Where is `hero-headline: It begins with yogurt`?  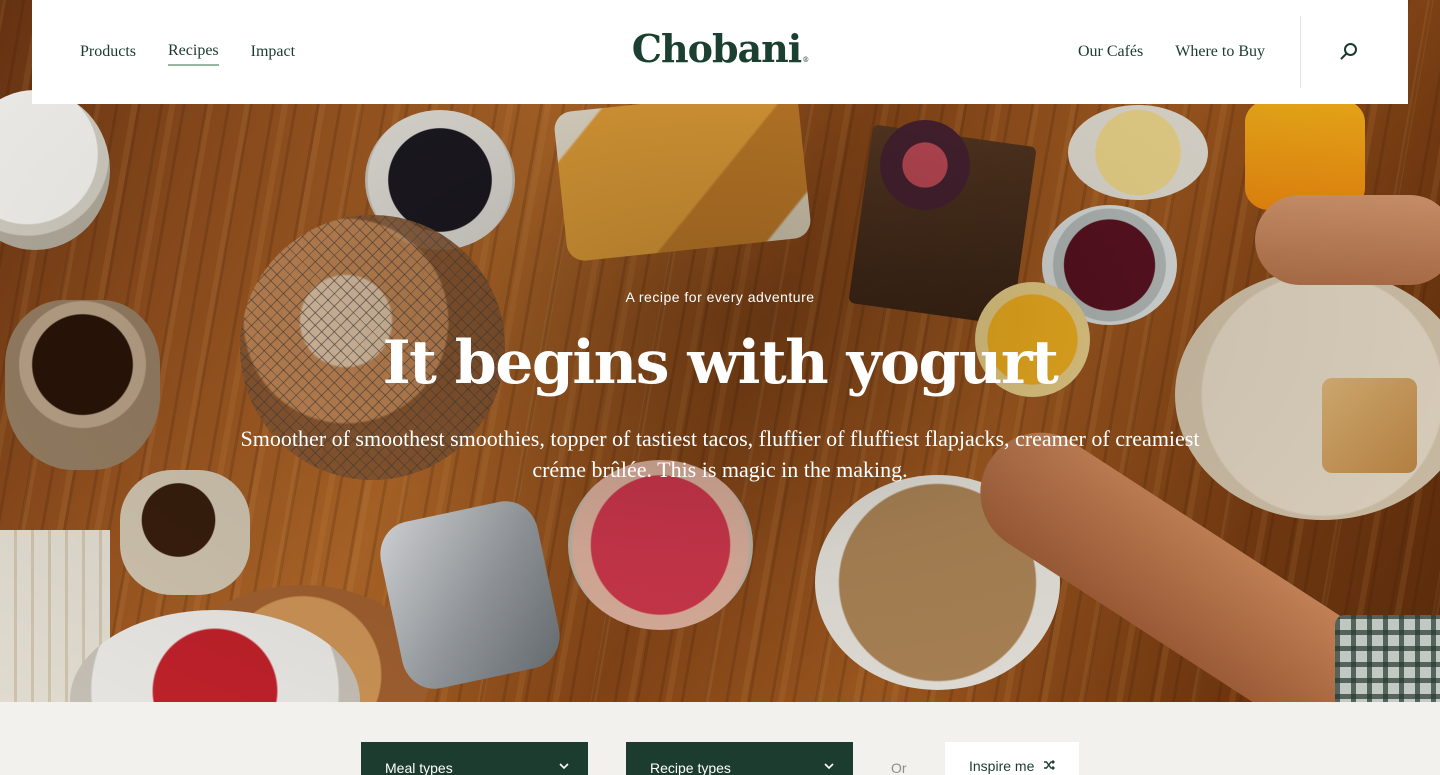 hero-headline: It begins with yogurt is located at coordinates (720, 363).